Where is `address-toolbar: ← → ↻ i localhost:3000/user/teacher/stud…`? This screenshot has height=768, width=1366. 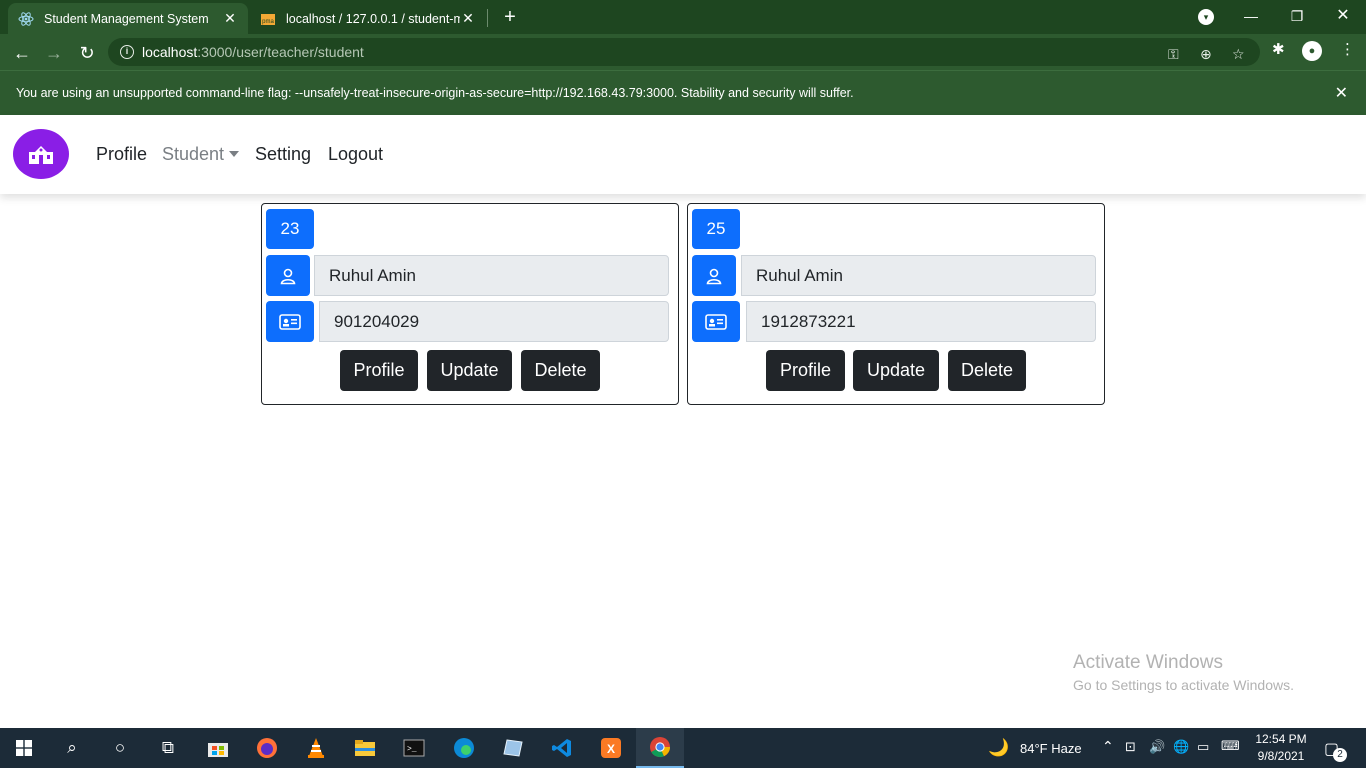
address-toolbar: ← → ↻ i localhost:3000/user/teacher/stud… is located at coordinates (683, 52).